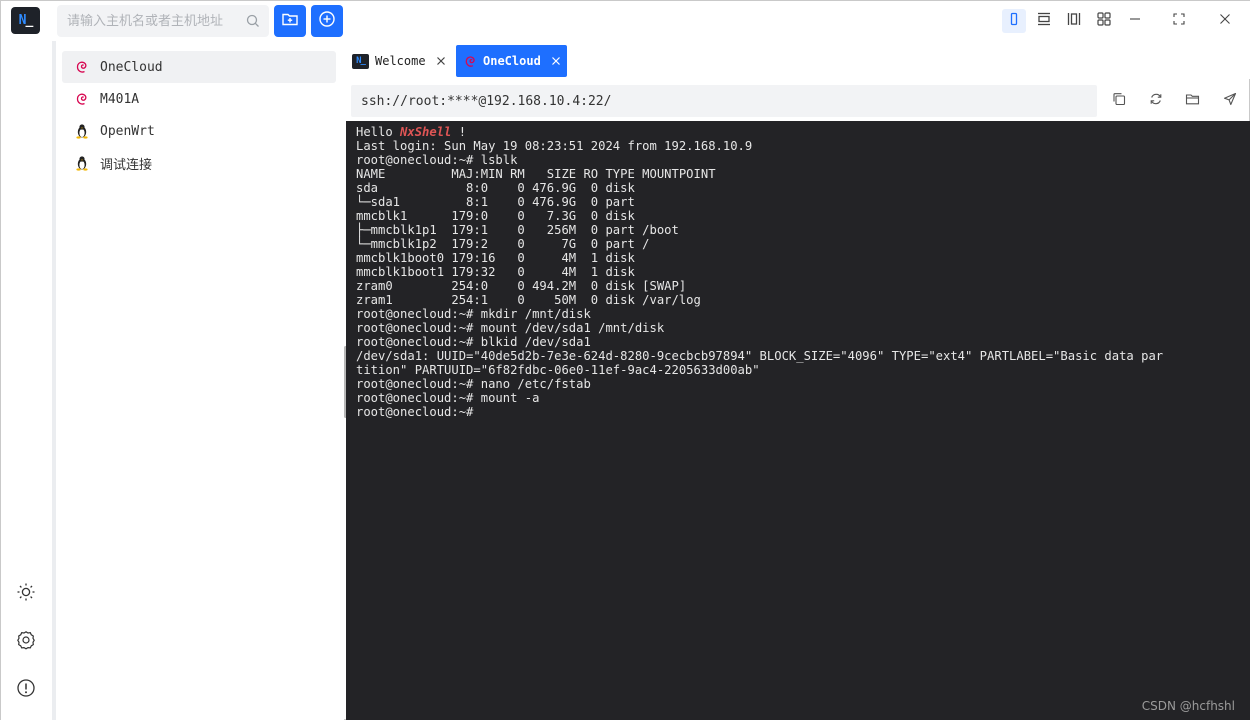 The width and height of the screenshot is (1250, 720). I want to click on sun-icon, so click(26, 594).